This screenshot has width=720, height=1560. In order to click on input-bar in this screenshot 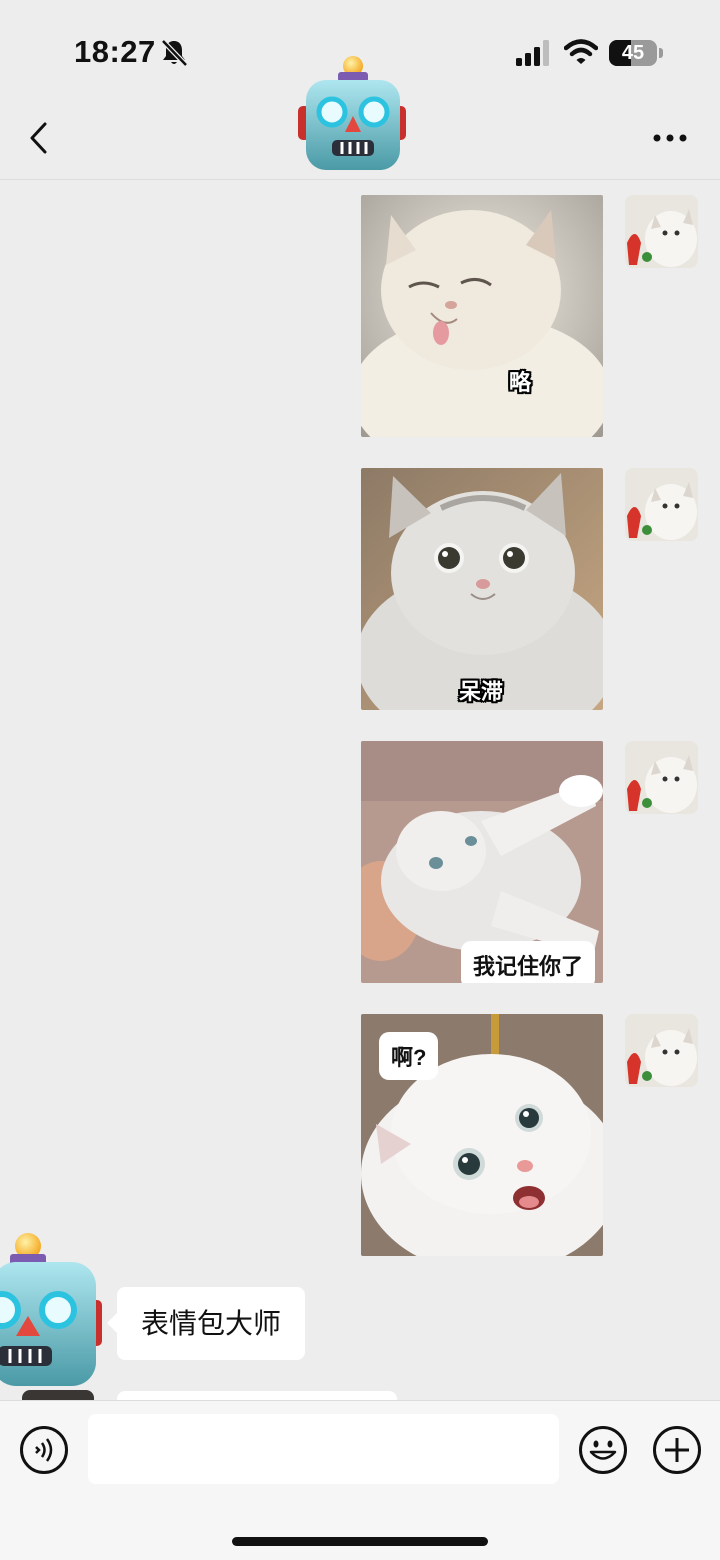, I will do `click(360, 1480)`.